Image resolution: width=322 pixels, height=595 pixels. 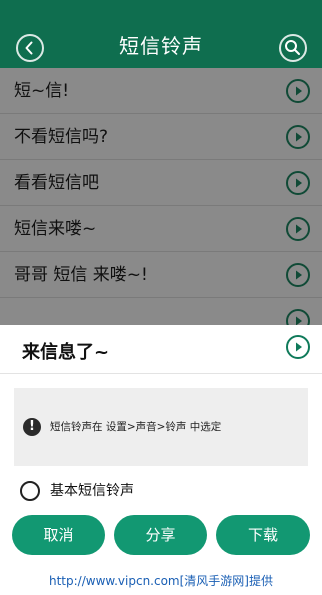 What do you see at coordinates (161, 581) in the screenshot?
I see `watermark-text: http://www.vipcn.com[清风手游网]提供` at bounding box center [161, 581].